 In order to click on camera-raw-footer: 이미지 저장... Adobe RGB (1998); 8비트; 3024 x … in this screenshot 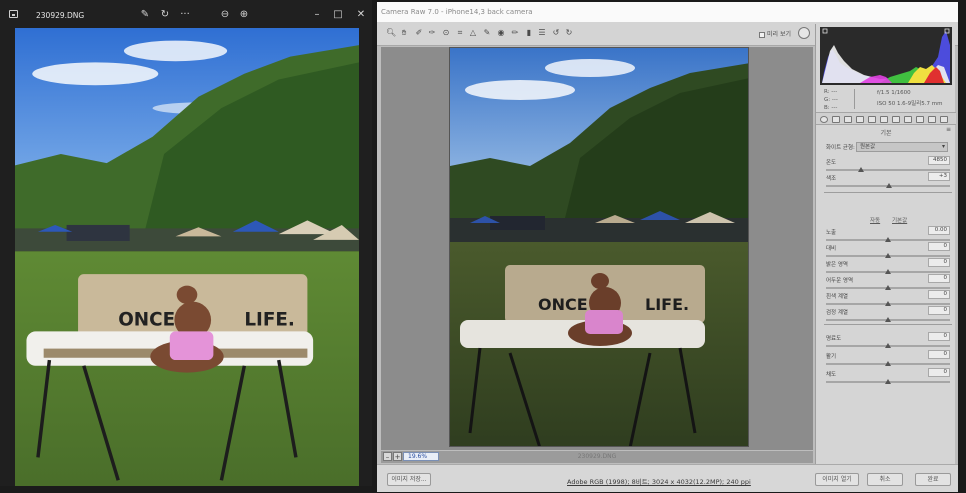, I will do `click(667, 478)`.